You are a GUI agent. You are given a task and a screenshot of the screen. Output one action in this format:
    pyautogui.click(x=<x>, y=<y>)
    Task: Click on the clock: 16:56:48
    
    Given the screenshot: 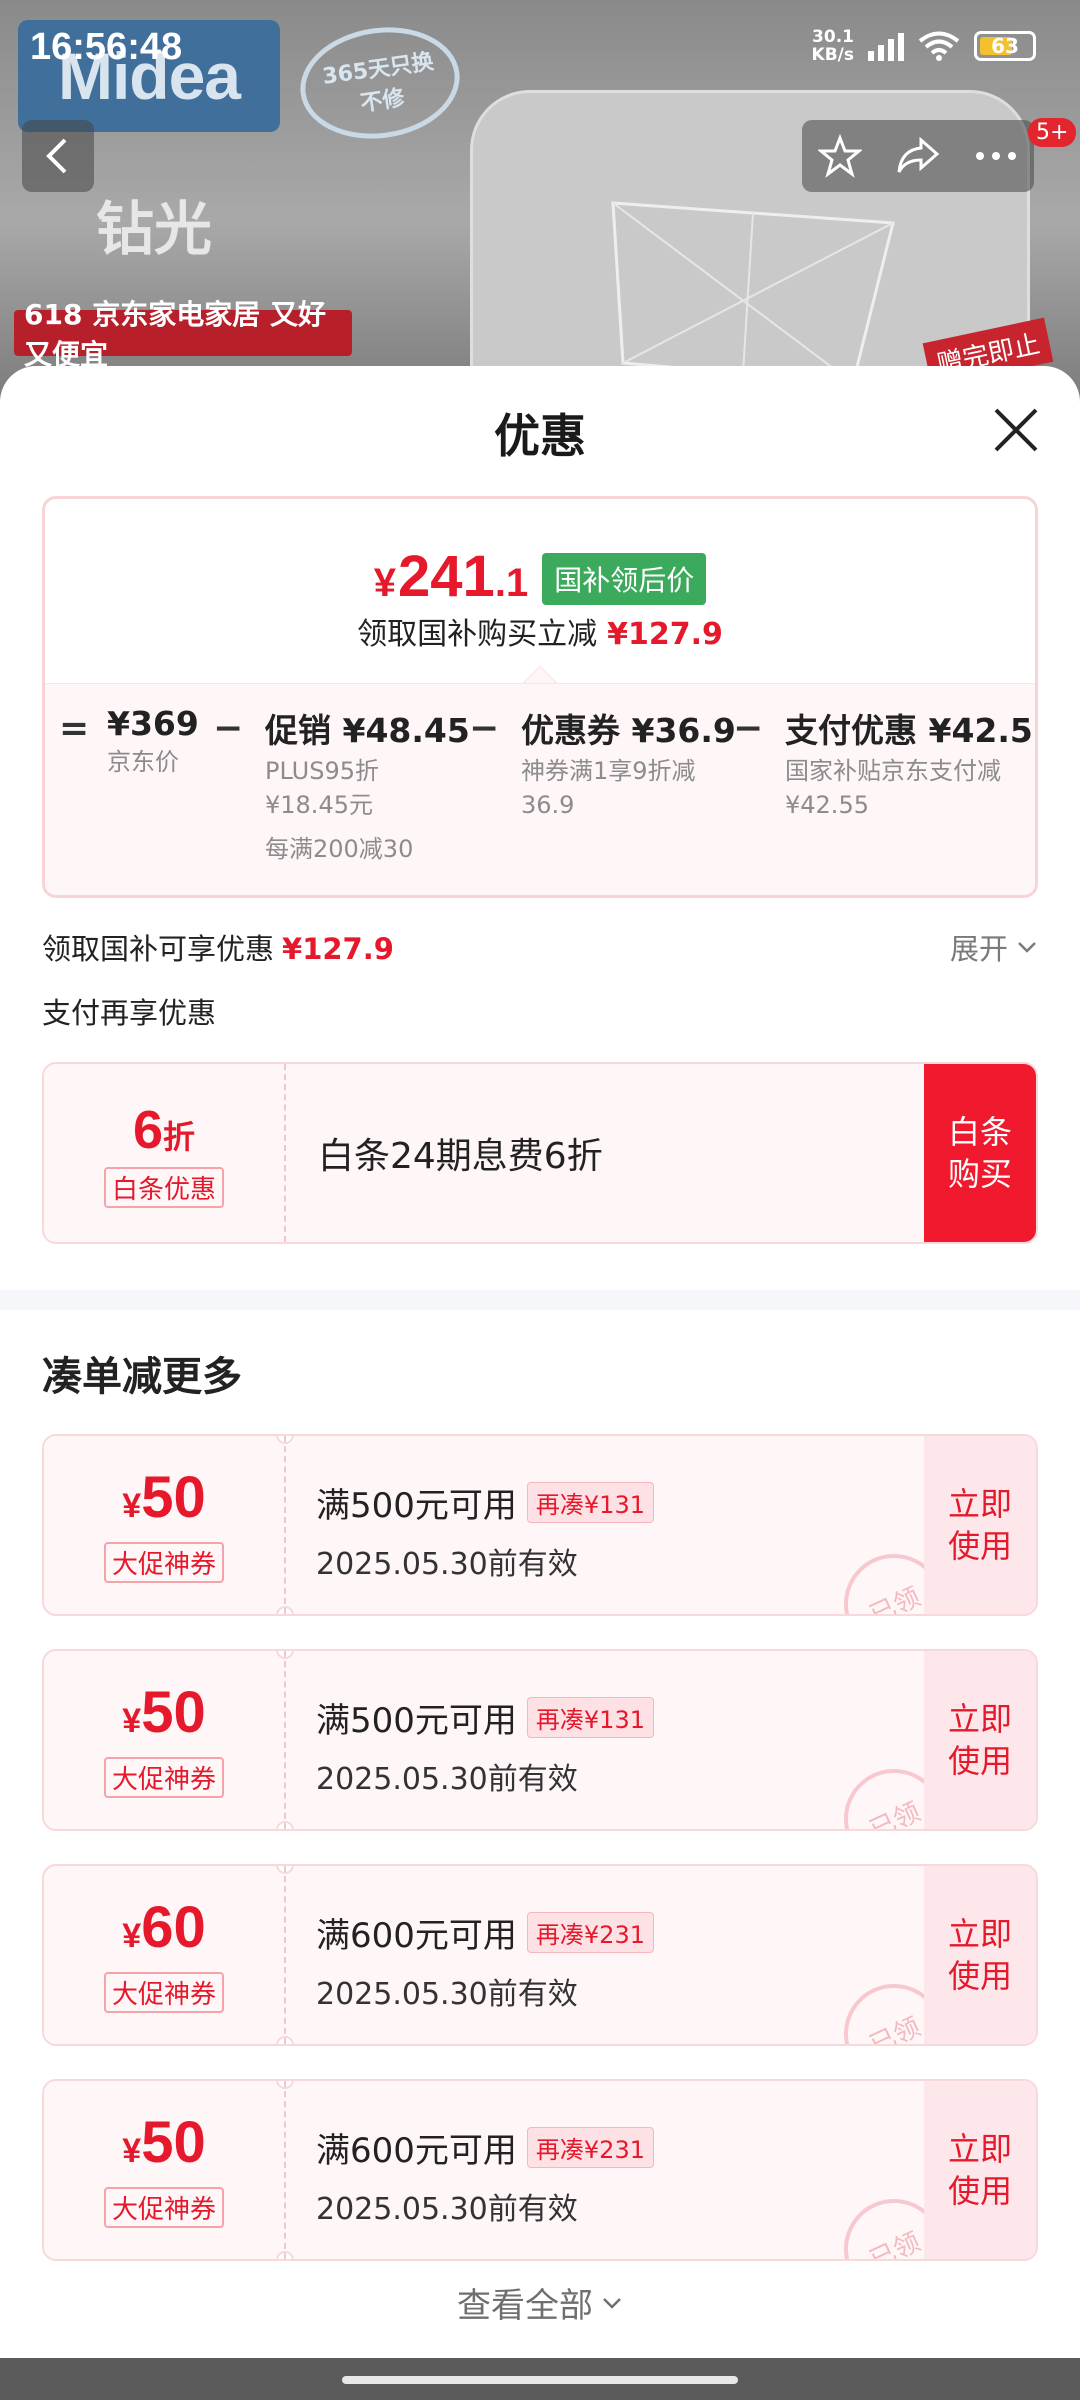 What is the action you would take?
    pyautogui.click(x=106, y=47)
    